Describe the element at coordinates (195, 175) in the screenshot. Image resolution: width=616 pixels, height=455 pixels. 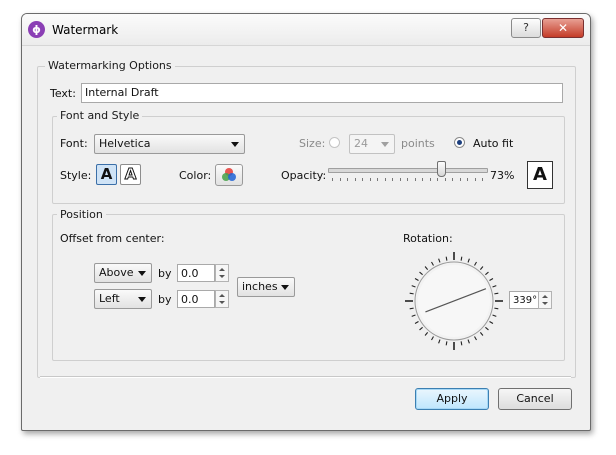
I see `color-label: Color:` at that location.